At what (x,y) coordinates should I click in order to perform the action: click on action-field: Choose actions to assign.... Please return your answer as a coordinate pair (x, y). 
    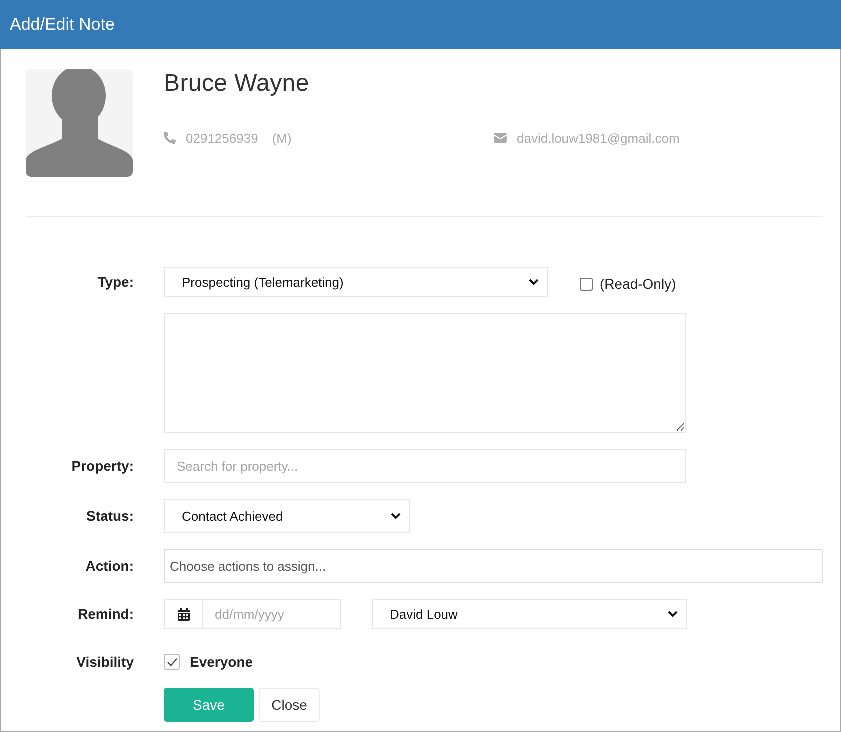
    Looking at the image, I should click on (493, 566).